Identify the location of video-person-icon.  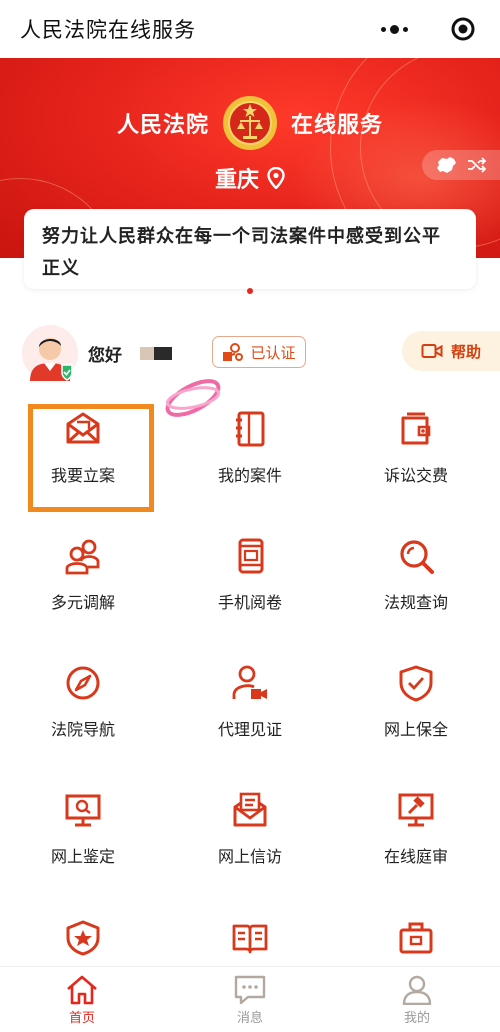
(249, 682).